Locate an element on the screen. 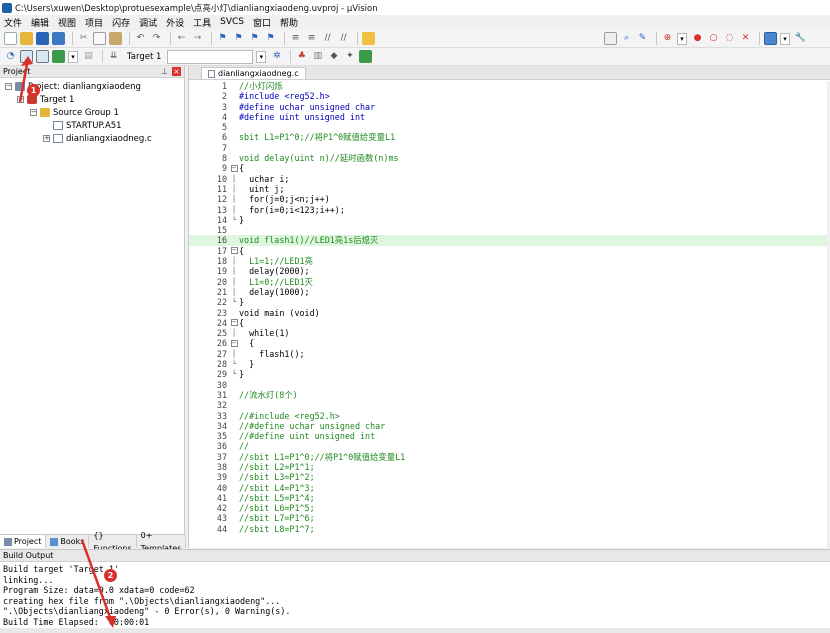  indent-icon: ≡ is located at coordinates (295, 38).